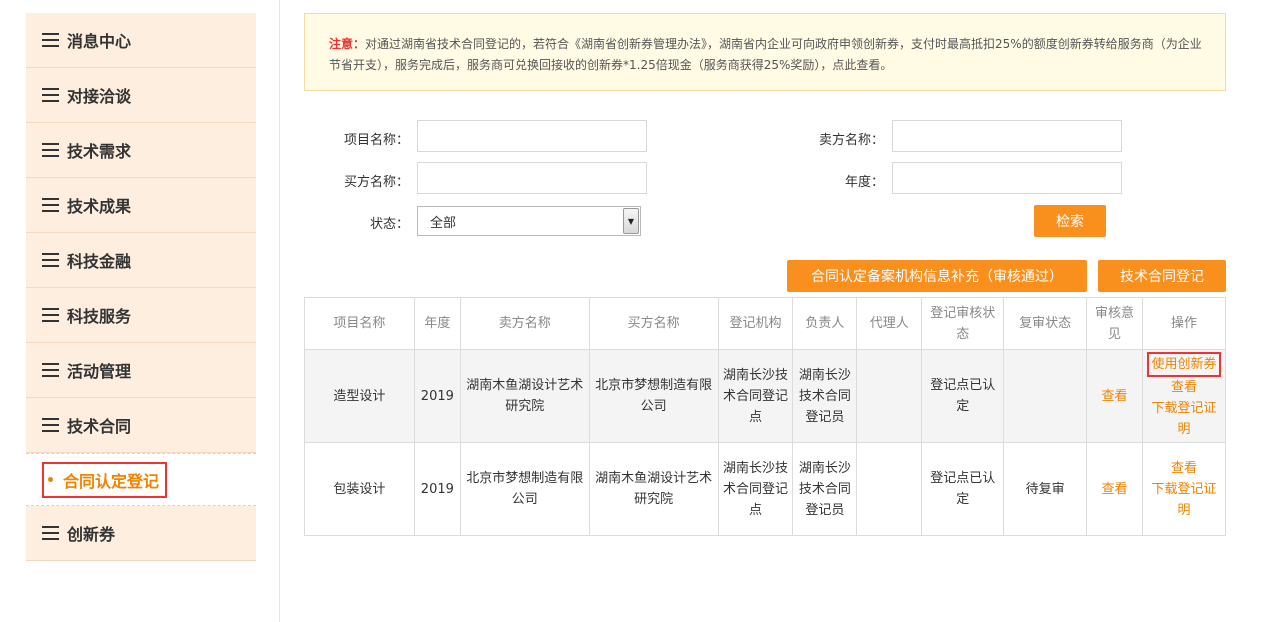 This screenshot has height=622, width=1284. What do you see at coordinates (141, 40) in the screenshot?
I see `sidebar-item-message-center: 消息中心` at bounding box center [141, 40].